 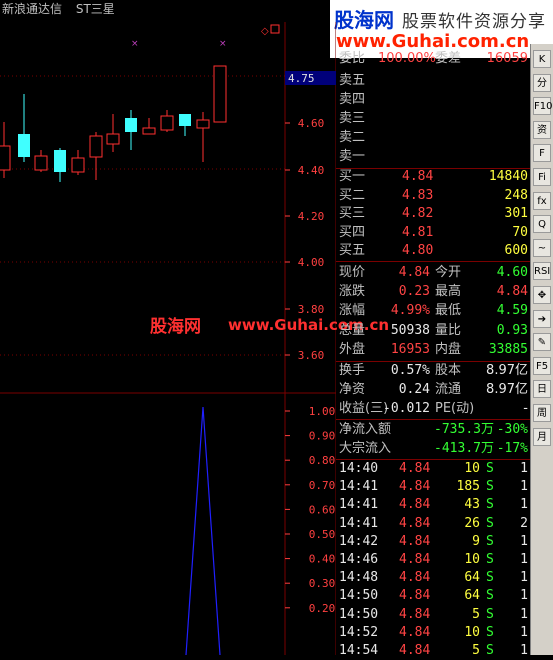 I want to click on fund-row: 换手 0.57% 股本 8.97亿, so click(x=434, y=371).